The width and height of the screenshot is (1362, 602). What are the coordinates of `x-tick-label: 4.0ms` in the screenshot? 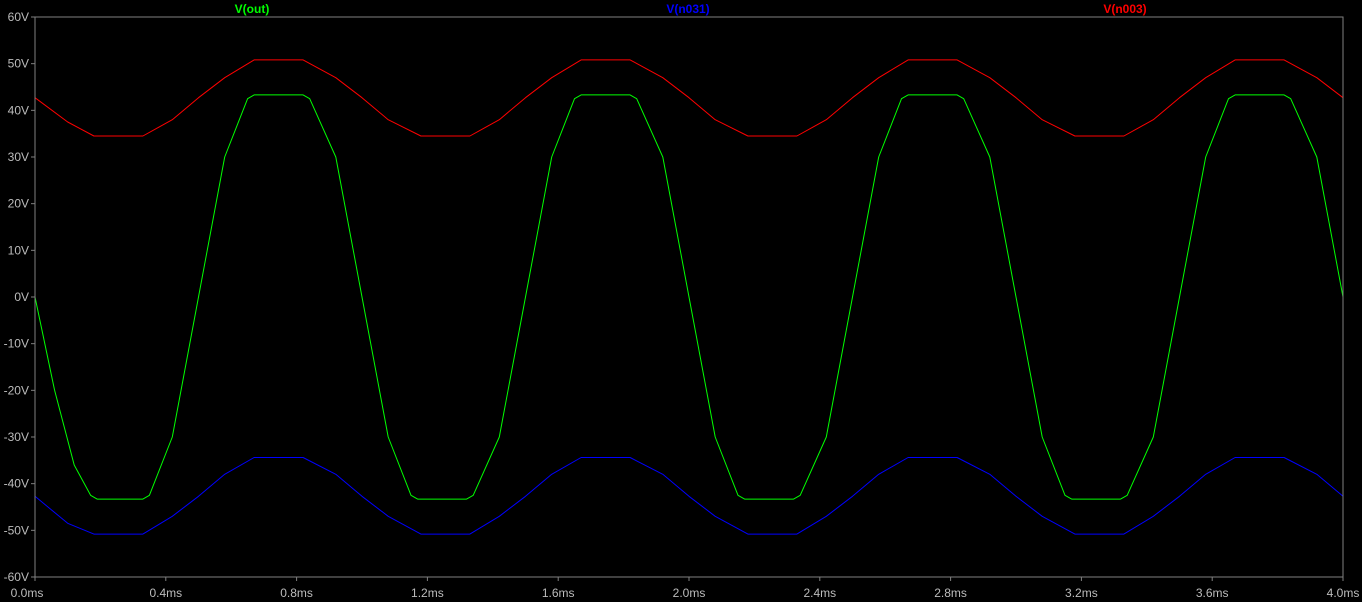 It's located at (1343, 593).